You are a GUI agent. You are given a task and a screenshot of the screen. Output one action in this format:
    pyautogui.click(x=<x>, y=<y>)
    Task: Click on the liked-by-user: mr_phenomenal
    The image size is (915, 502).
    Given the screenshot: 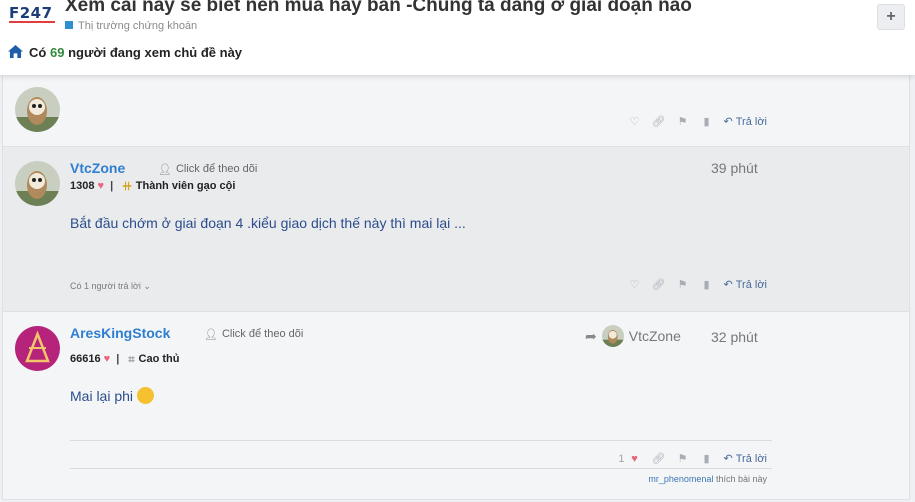 What is the action you would take?
    pyautogui.click(x=680, y=479)
    